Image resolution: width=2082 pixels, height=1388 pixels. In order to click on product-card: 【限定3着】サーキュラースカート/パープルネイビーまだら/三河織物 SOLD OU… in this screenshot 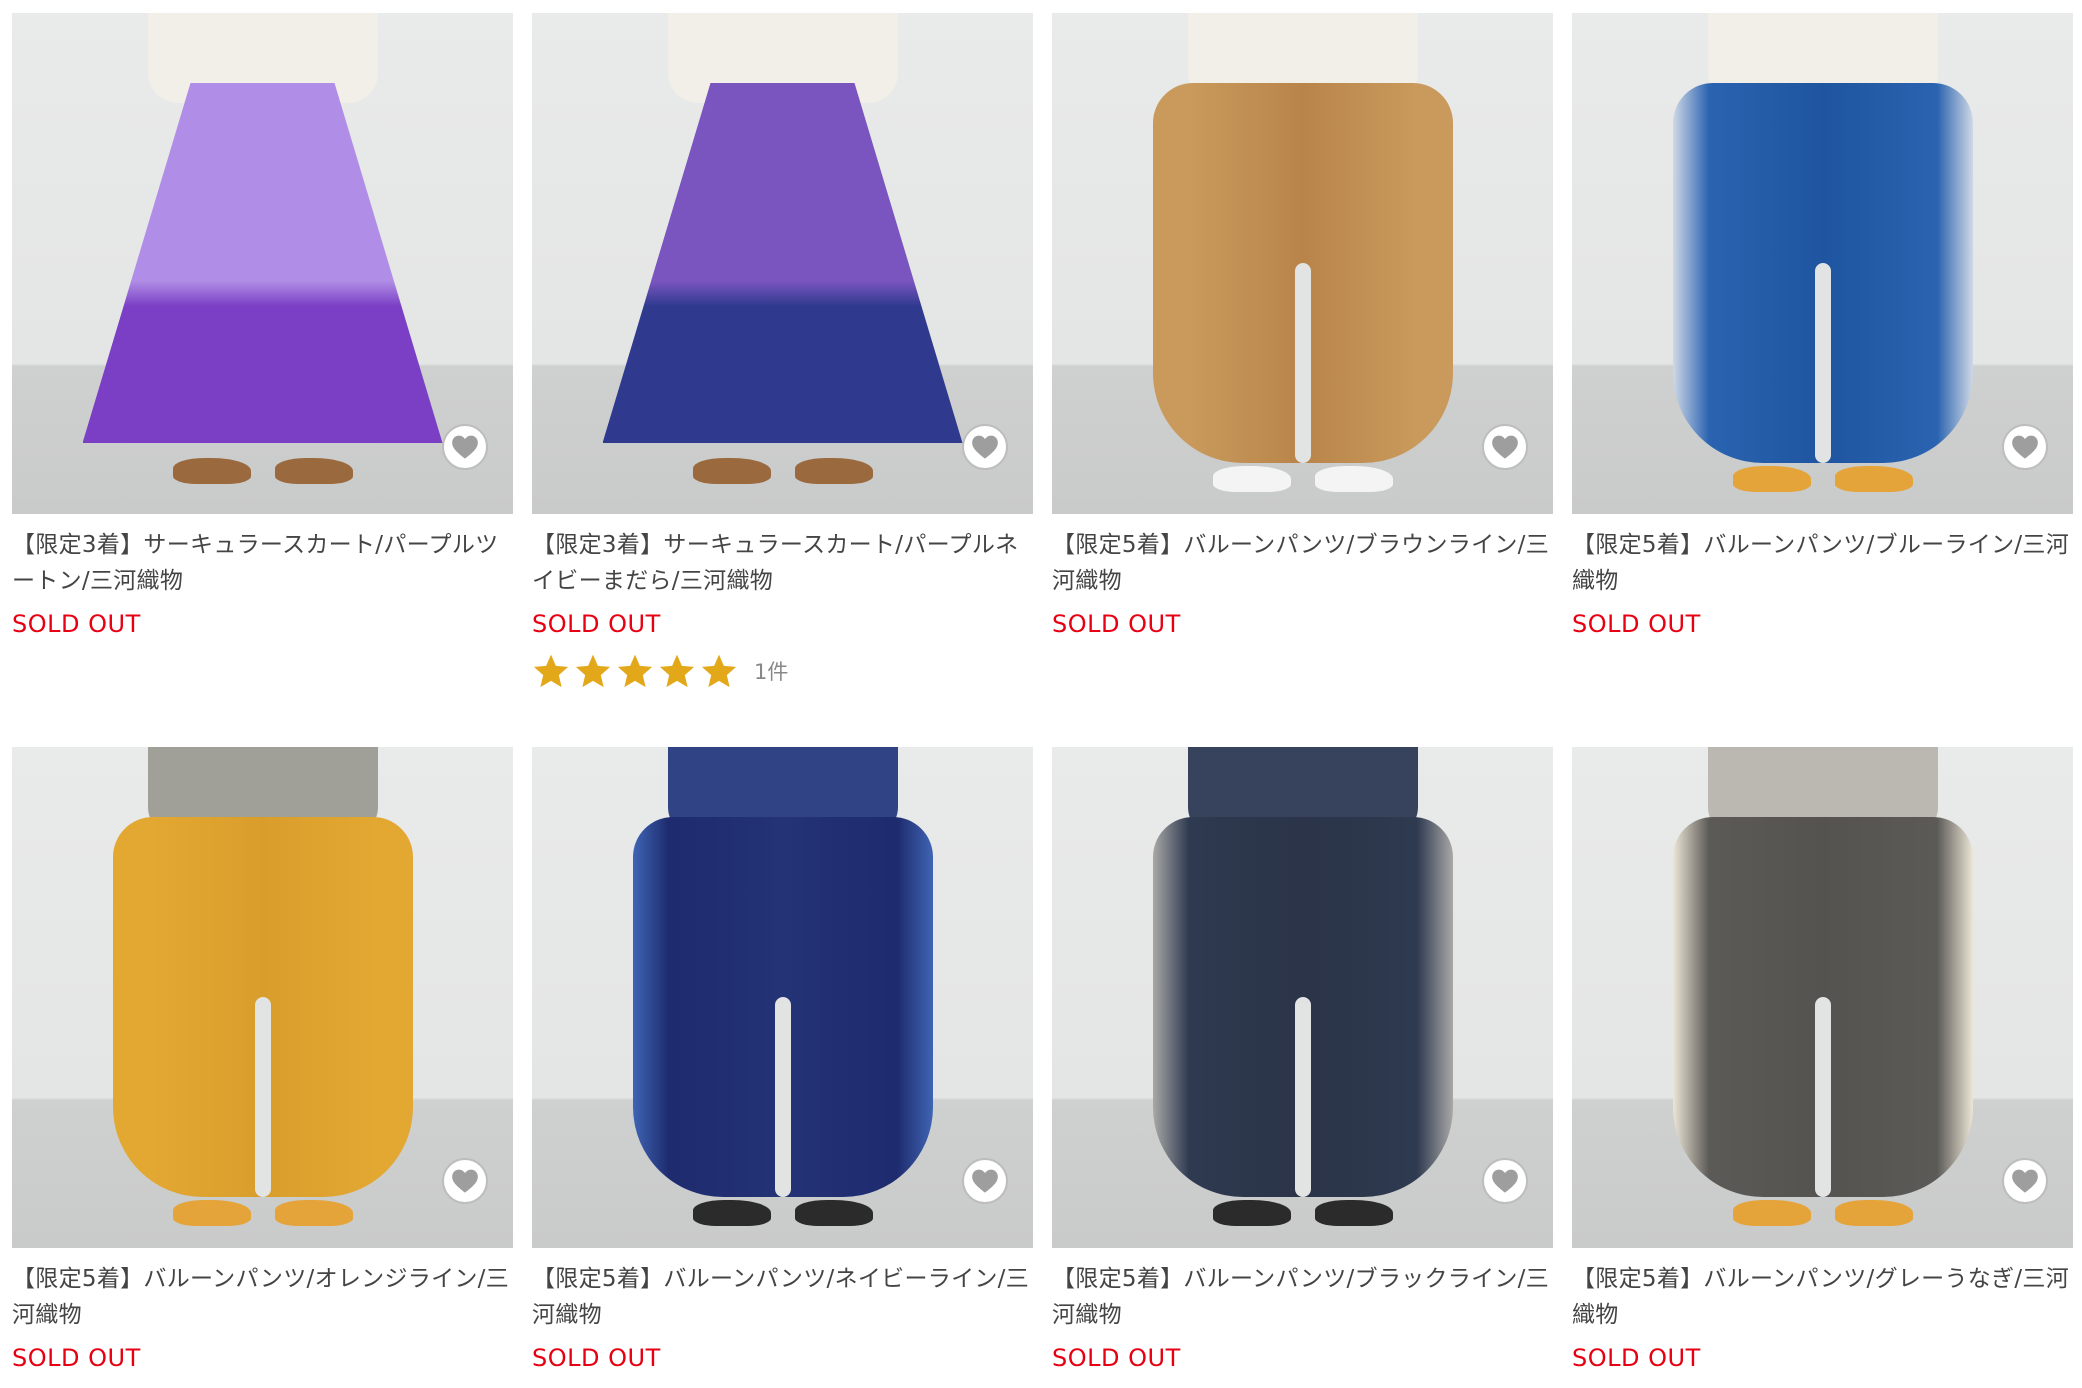, I will do `click(782, 351)`.